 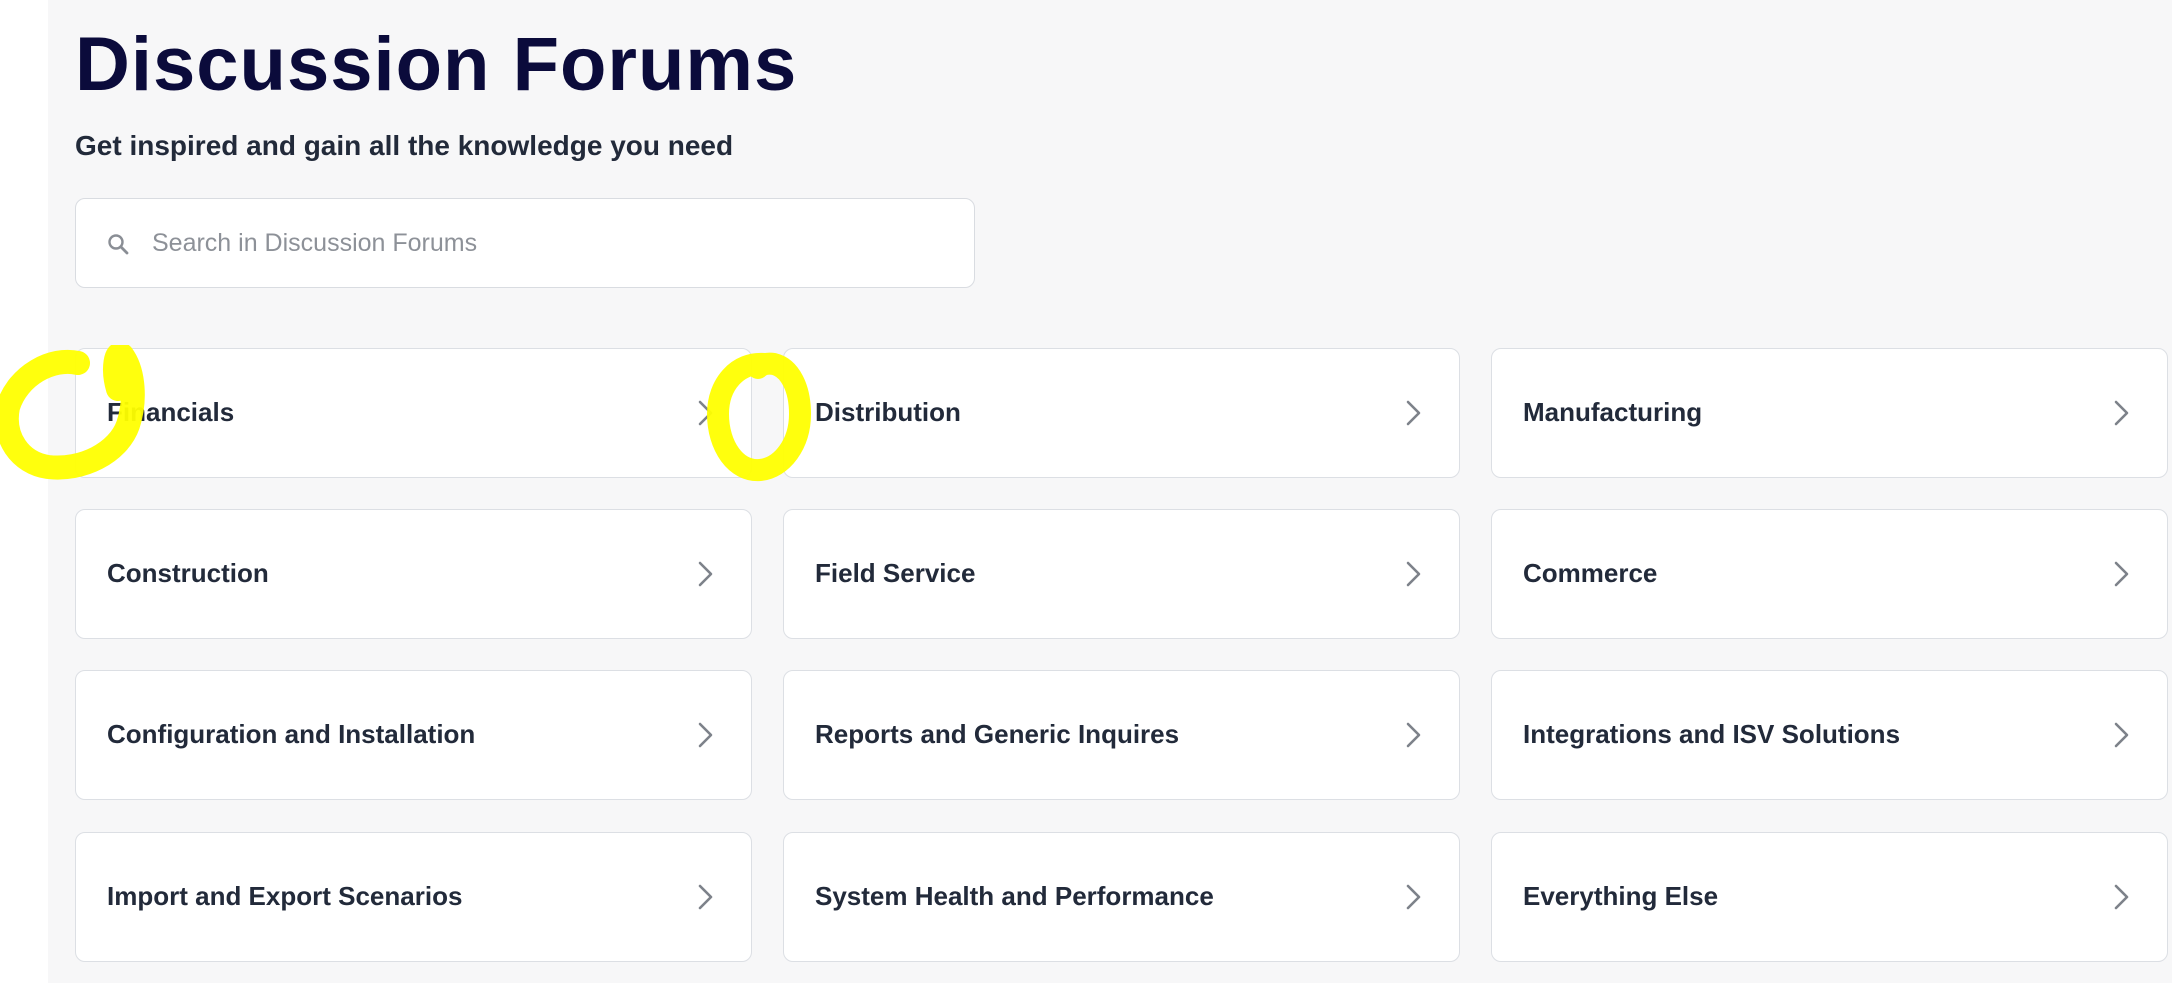 What do you see at coordinates (1121, 574) in the screenshot?
I see `category-card-field-service: Field Service` at bounding box center [1121, 574].